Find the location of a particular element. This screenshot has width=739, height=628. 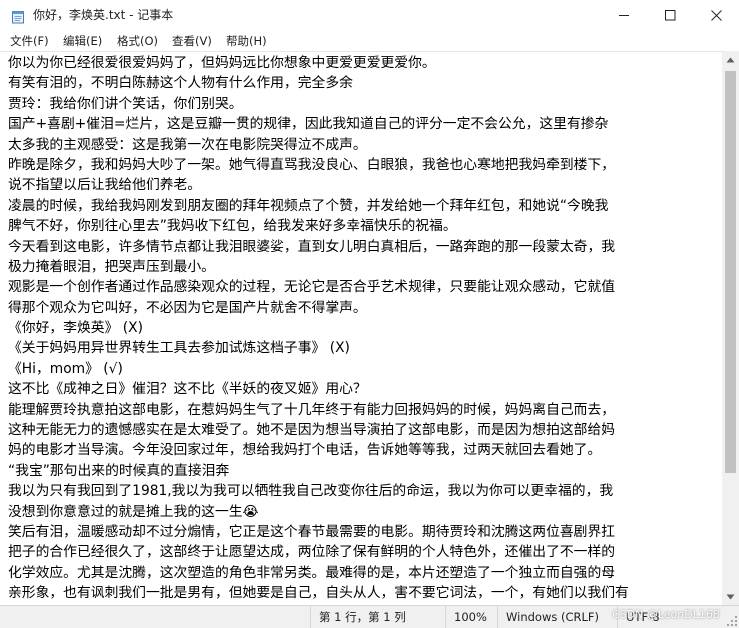

text-line: 说不指望以后让我给他们养老。 is located at coordinates (363, 185).